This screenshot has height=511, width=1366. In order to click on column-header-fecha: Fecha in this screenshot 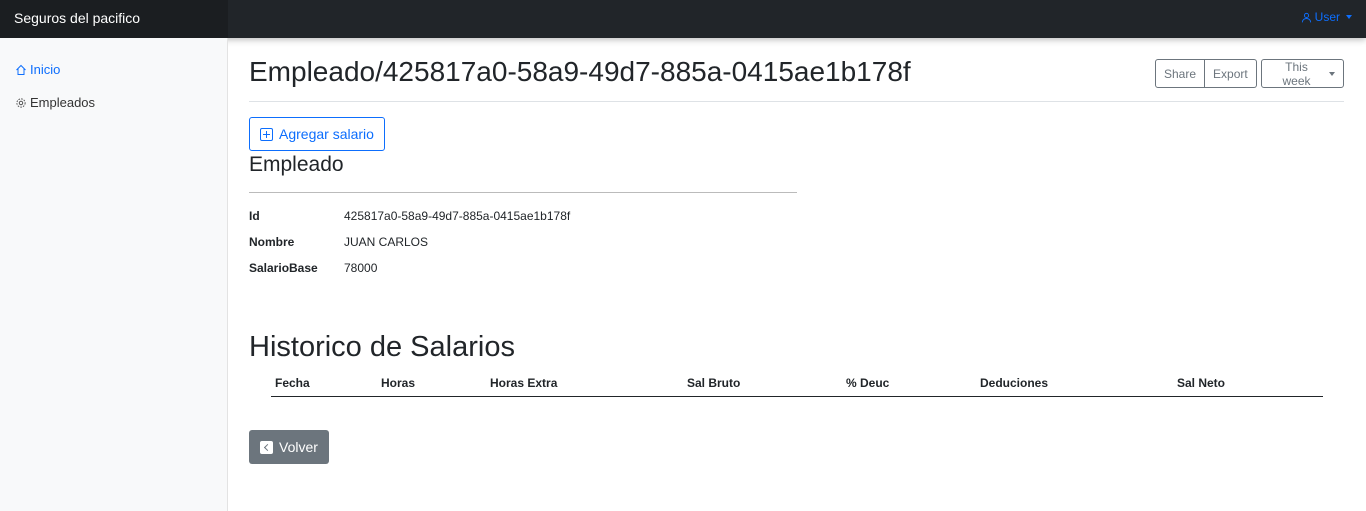, I will do `click(292, 383)`.